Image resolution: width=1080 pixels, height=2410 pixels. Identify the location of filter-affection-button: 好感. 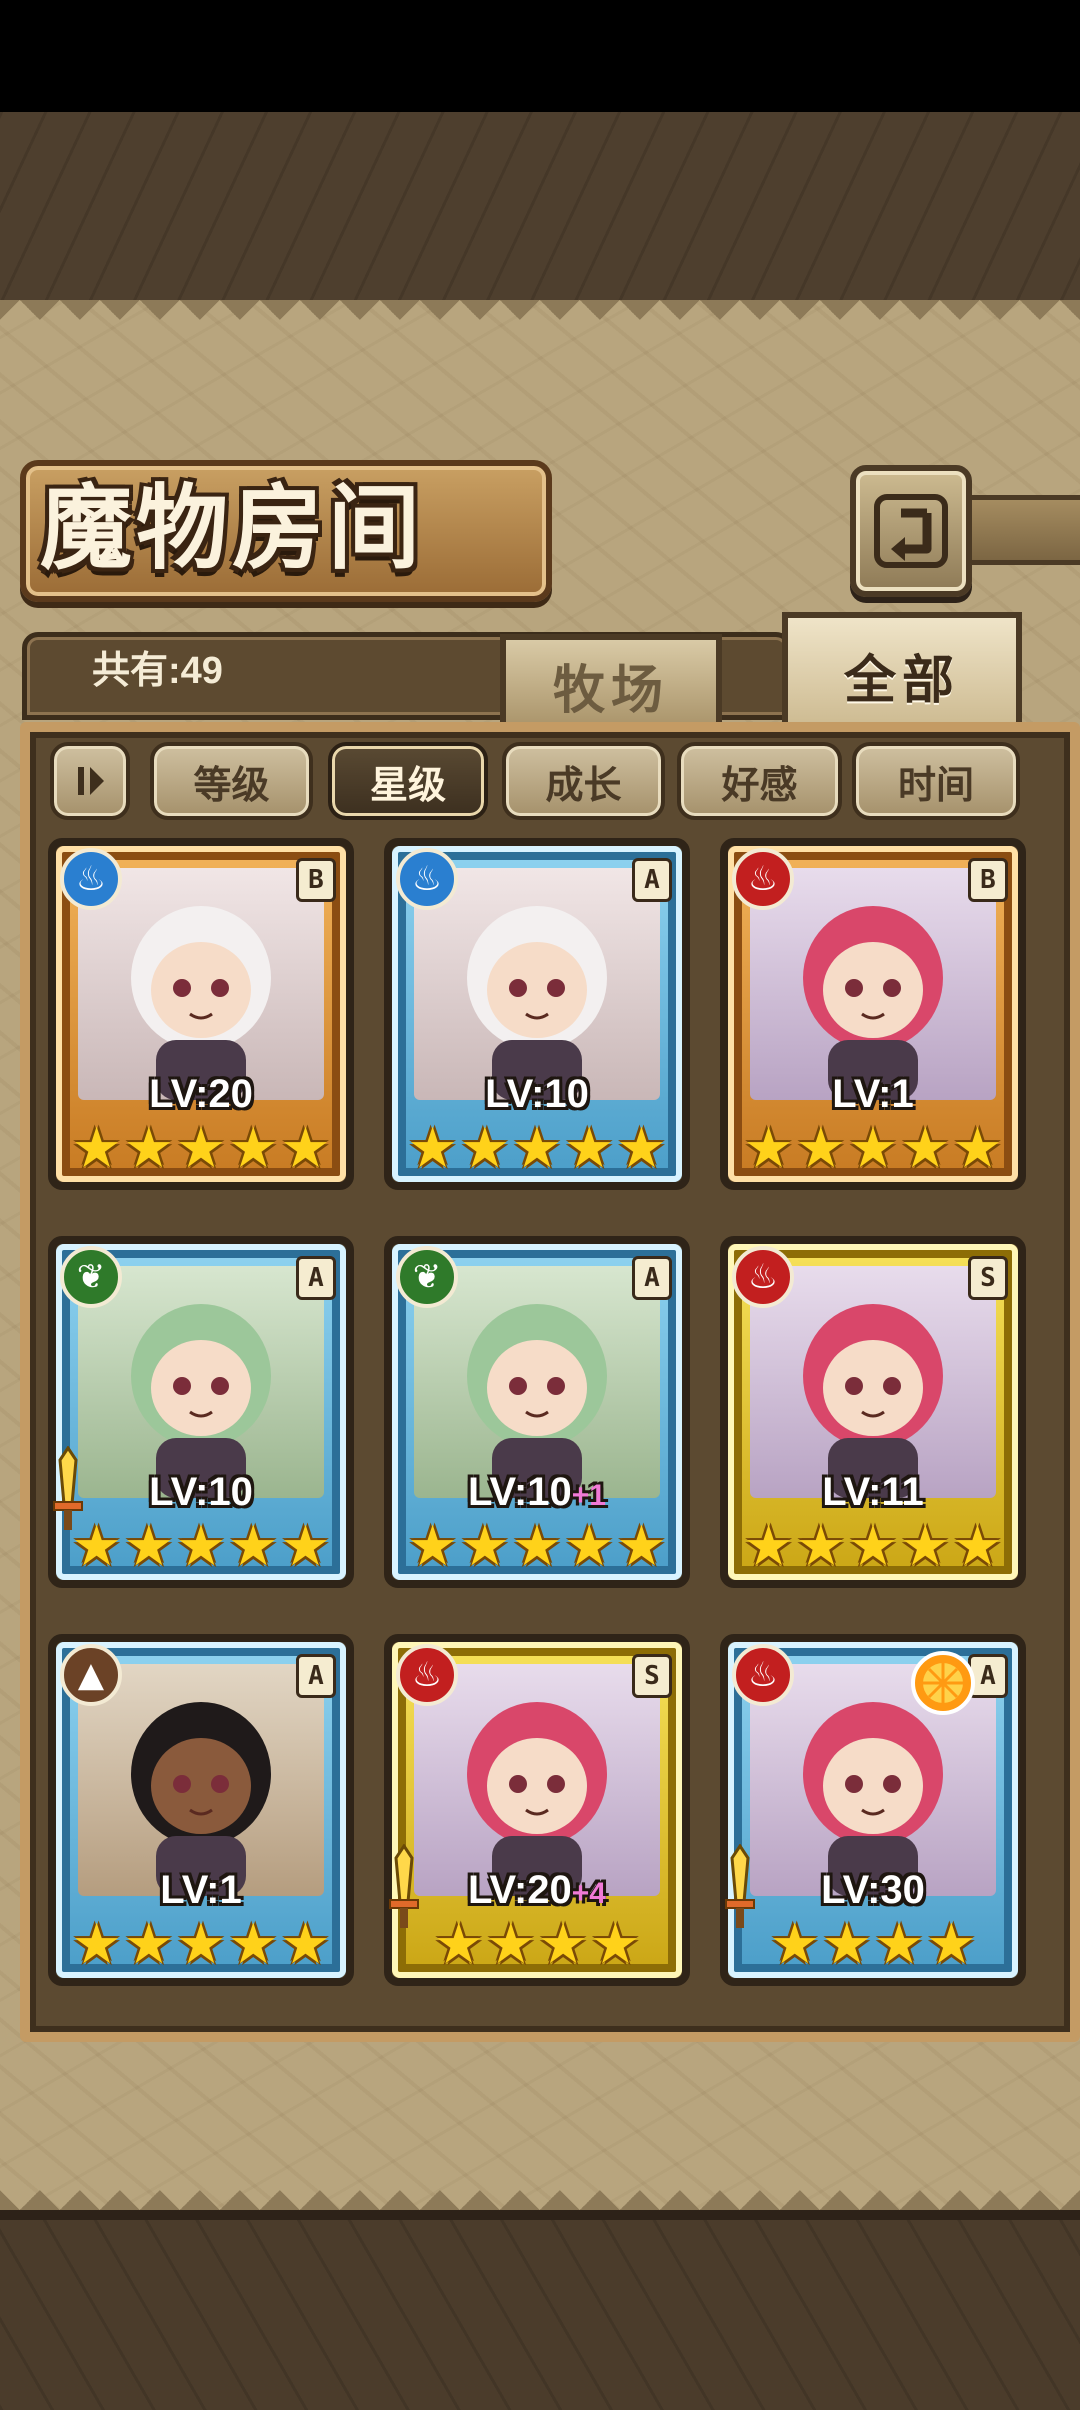
(759, 781).